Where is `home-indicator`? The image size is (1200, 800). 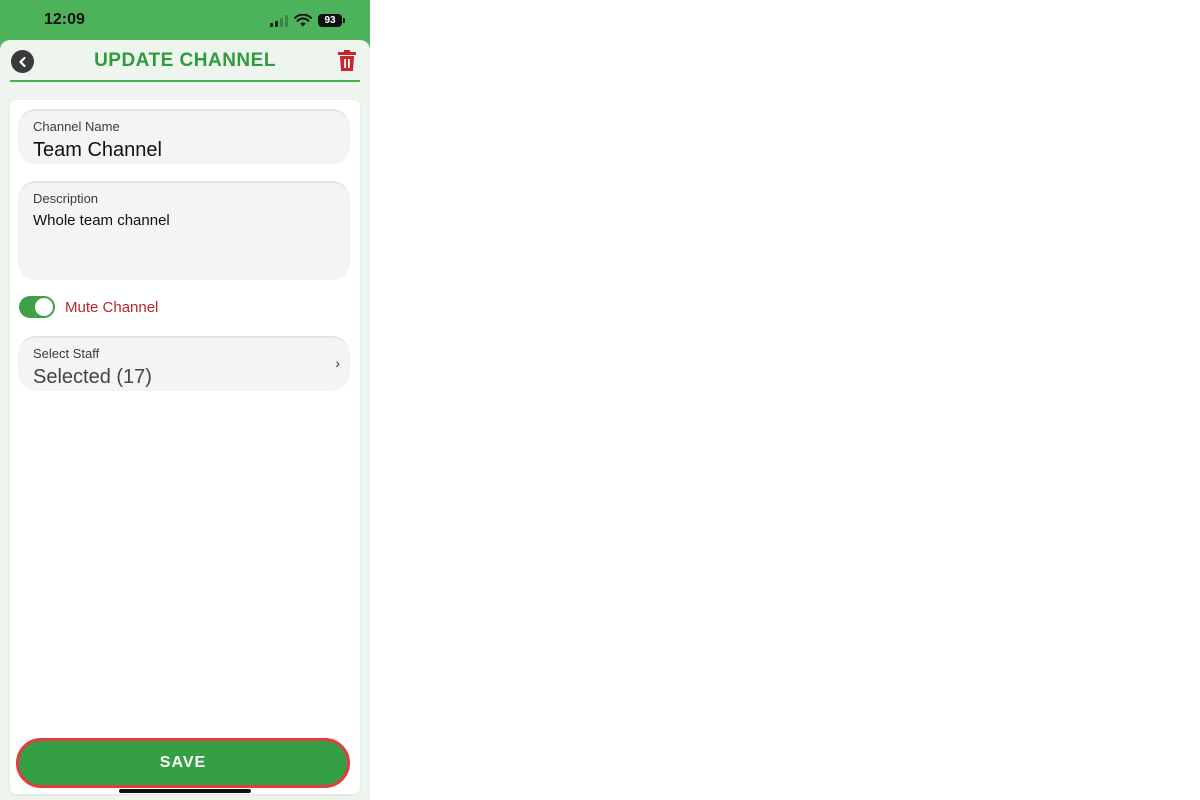
home-indicator is located at coordinates (185, 791).